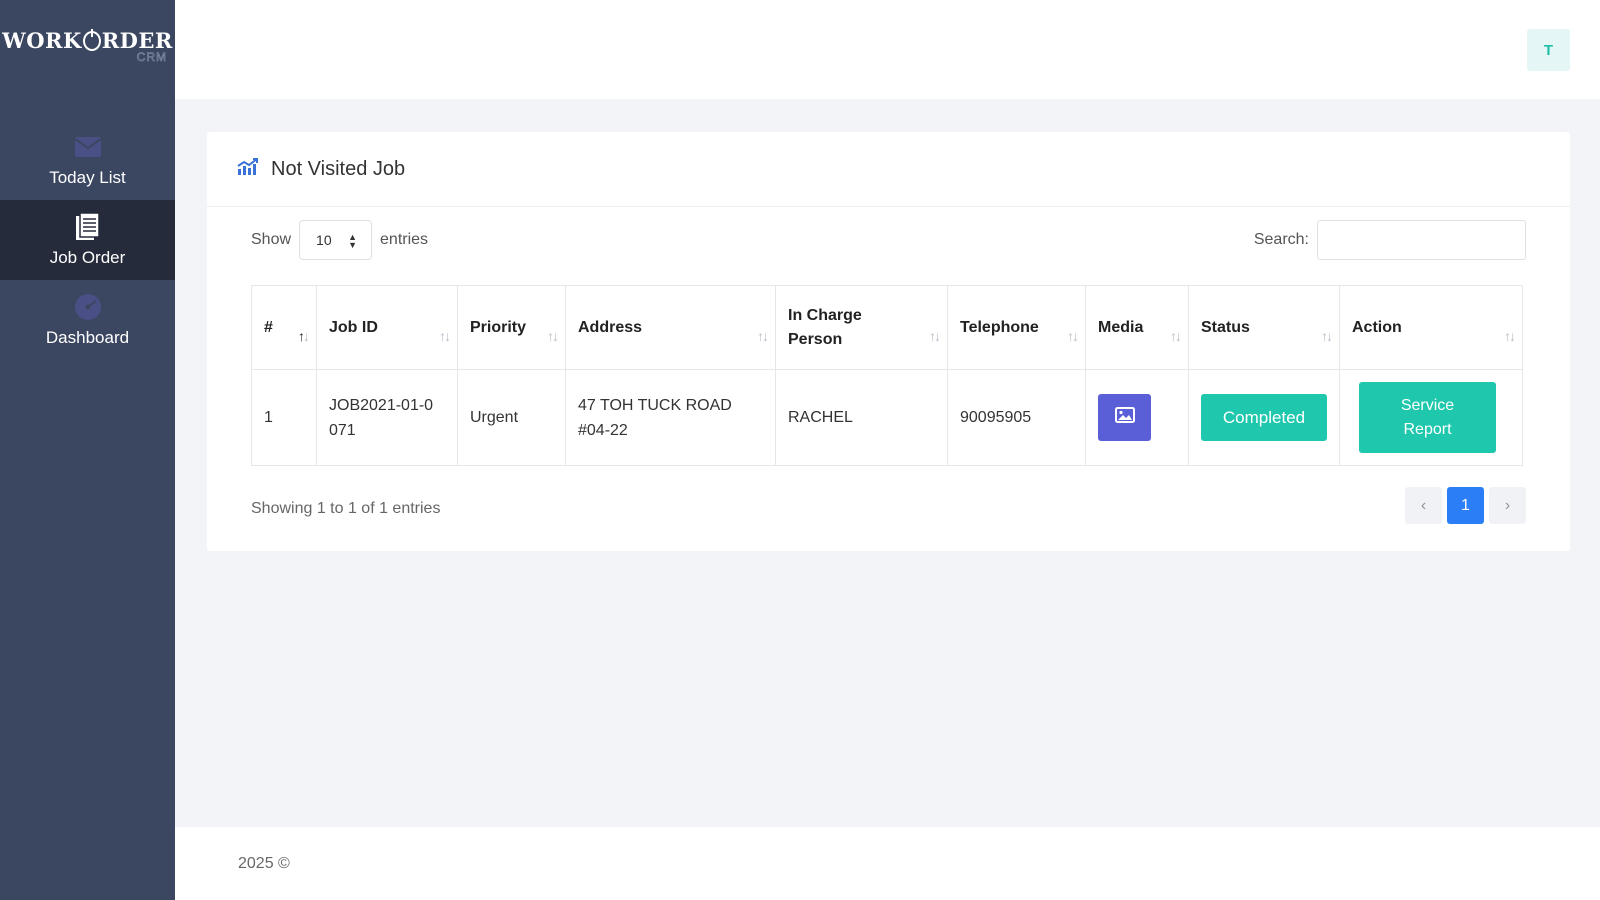  What do you see at coordinates (248, 169) in the screenshot?
I see `chart-line-icon` at bounding box center [248, 169].